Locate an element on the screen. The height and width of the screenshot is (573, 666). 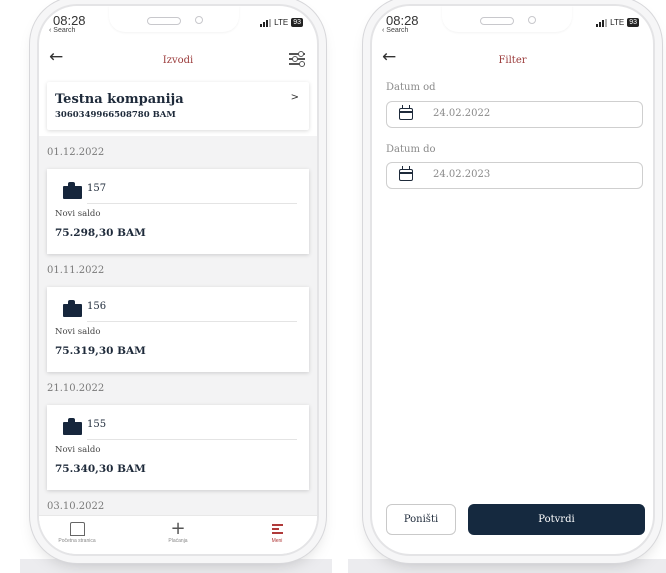
tab-menu: Meni is located at coordinates (277, 532).